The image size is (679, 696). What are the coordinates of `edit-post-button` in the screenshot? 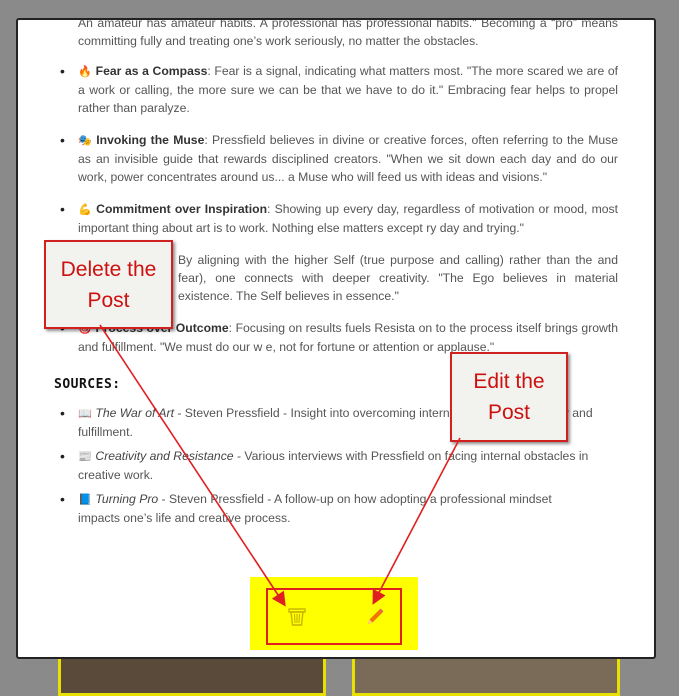 It's located at (375, 617).